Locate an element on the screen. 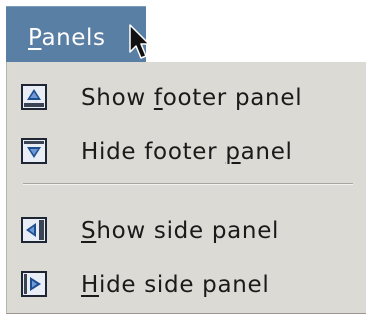 The height and width of the screenshot is (315, 366). mnemonic-letter: f is located at coordinates (158, 98).